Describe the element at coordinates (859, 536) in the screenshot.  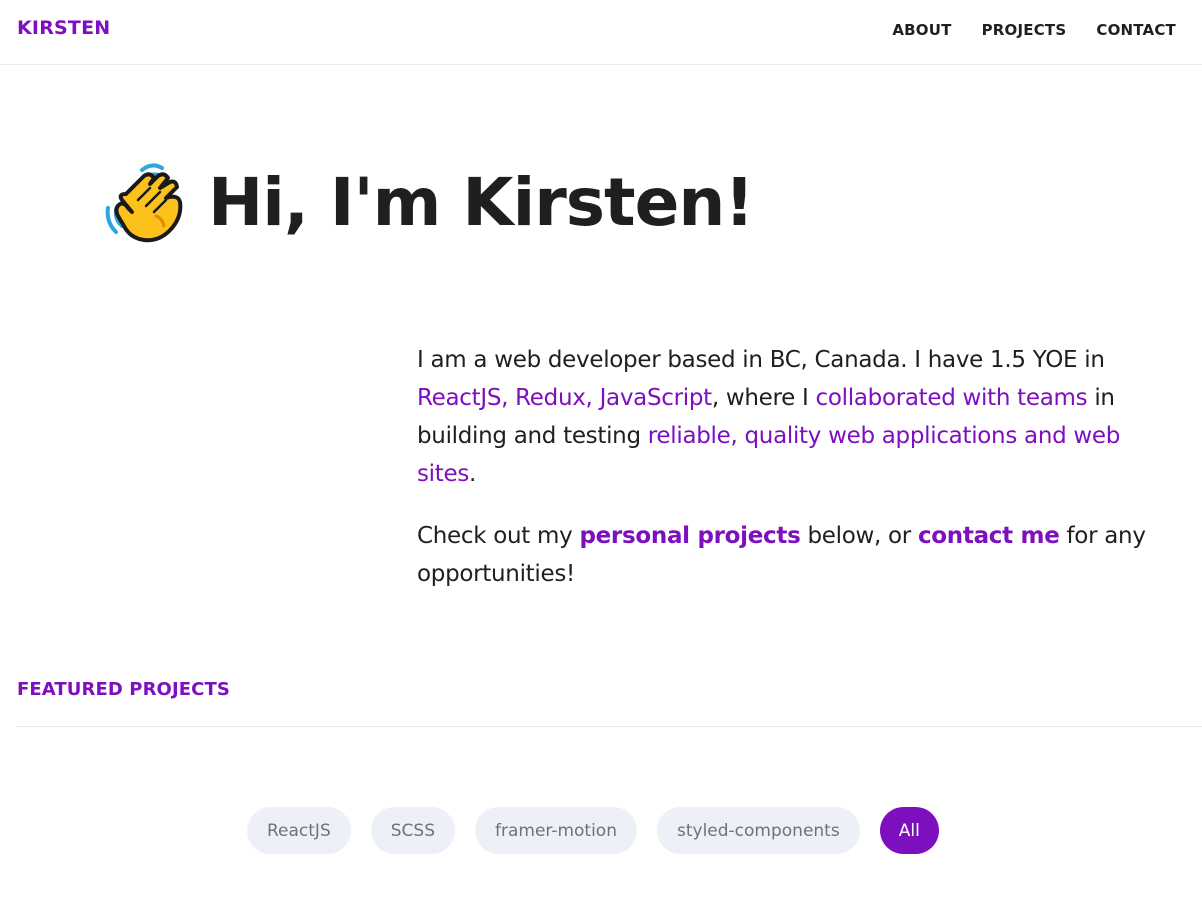
I see `intro-text-span: below, or` at that location.